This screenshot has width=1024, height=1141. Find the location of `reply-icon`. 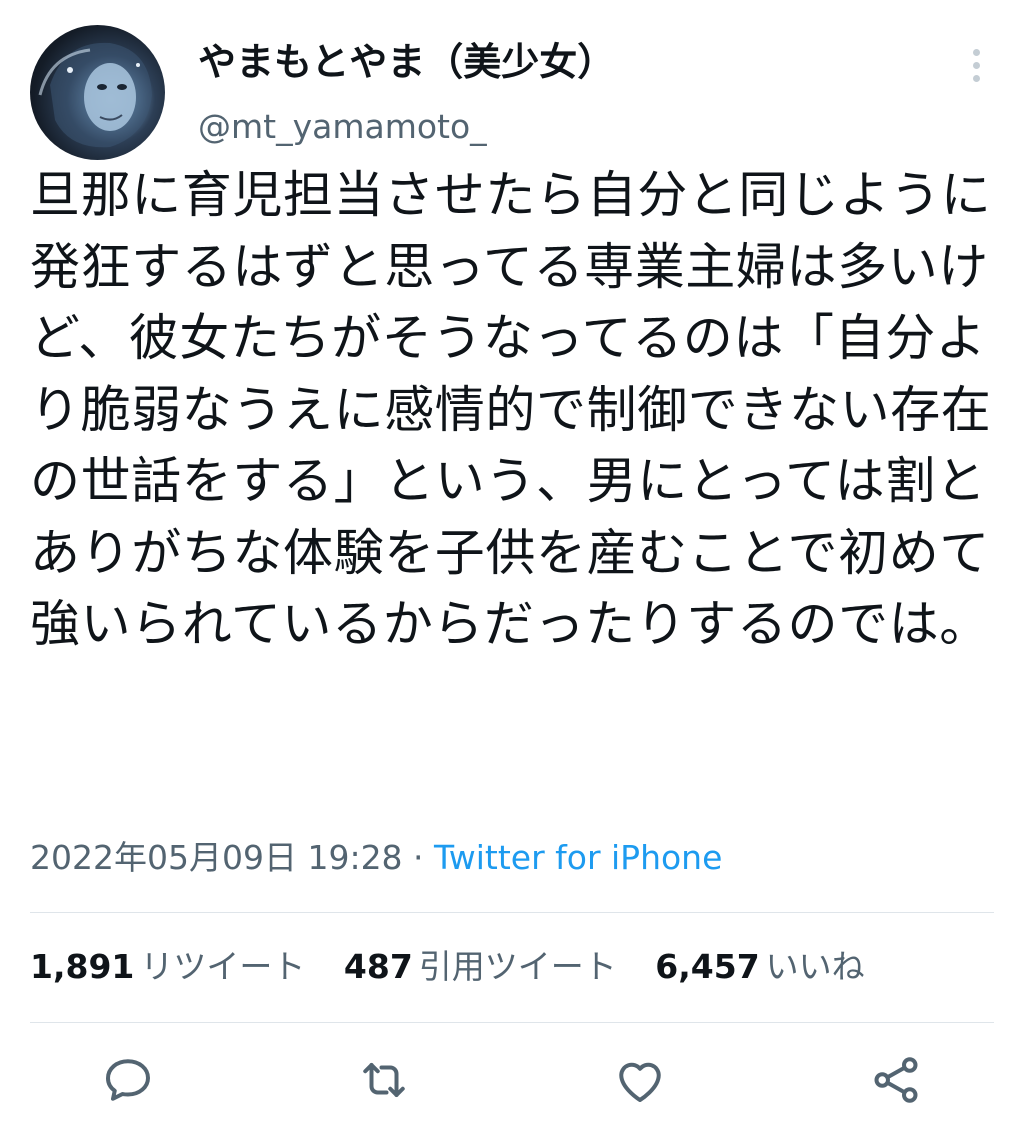

reply-icon is located at coordinates (128, 1080).